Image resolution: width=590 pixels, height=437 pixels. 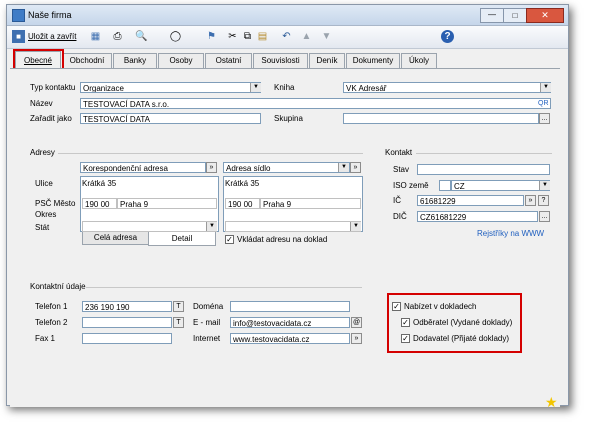 What do you see at coordinates (18, 15) in the screenshot?
I see `app-icon` at bounding box center [18, 15].